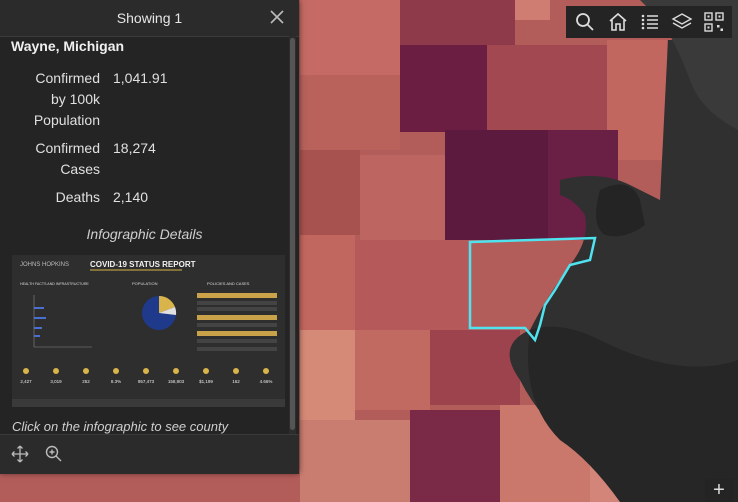  I want to click on field-label-confirmed-per-100k: Confirmed by 100k Population, so click(66, 99).